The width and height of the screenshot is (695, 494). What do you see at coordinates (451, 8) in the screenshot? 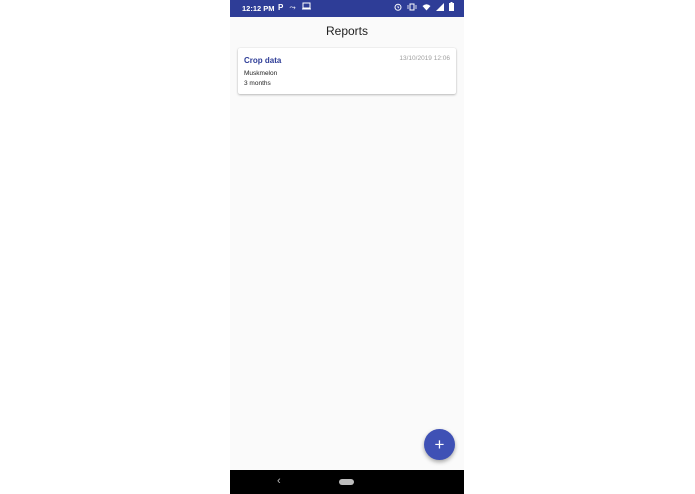
I see `battery-icon` at bounding box center [451, 8].